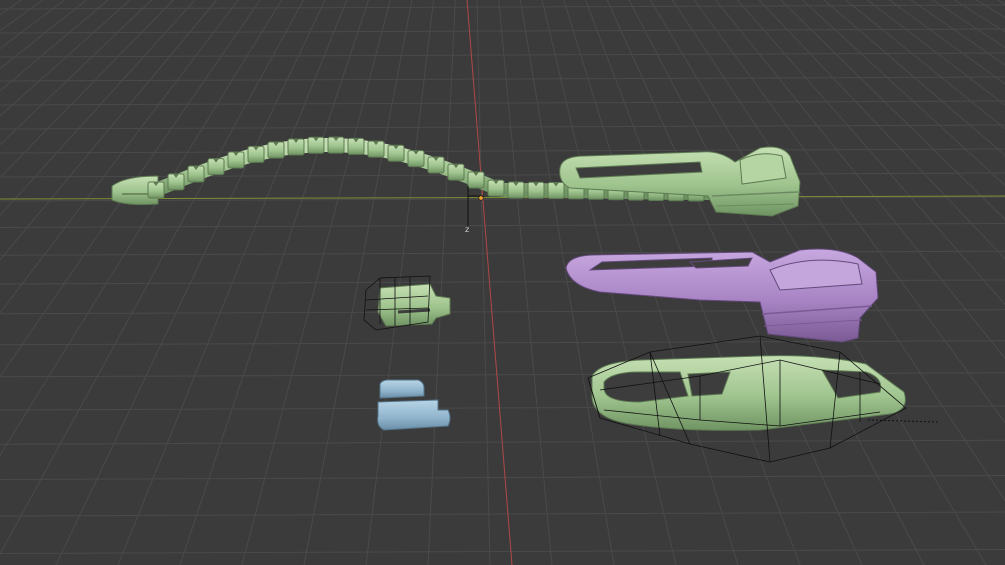 The width and height of the screenshot is (1005, 565). What do you see at coordinates (680, 181) in the screenshot?
I see `slider-assembly-top` at bounding box center [680, 181].